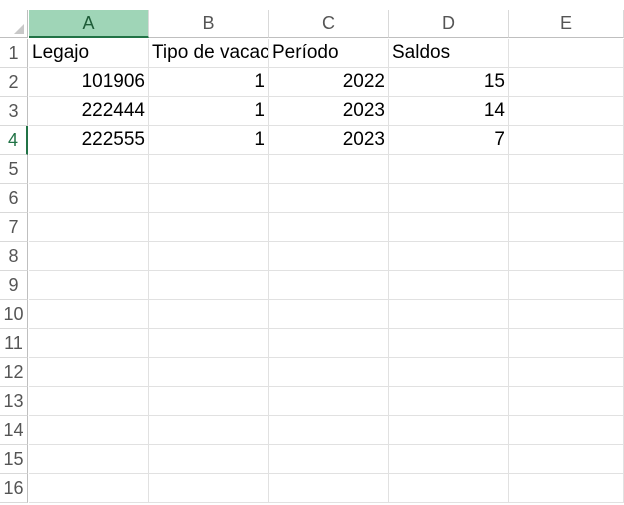 Image resolution: width=624 pixels, height=505 pixels. I want to click on cell-d10, so click(449, 314).